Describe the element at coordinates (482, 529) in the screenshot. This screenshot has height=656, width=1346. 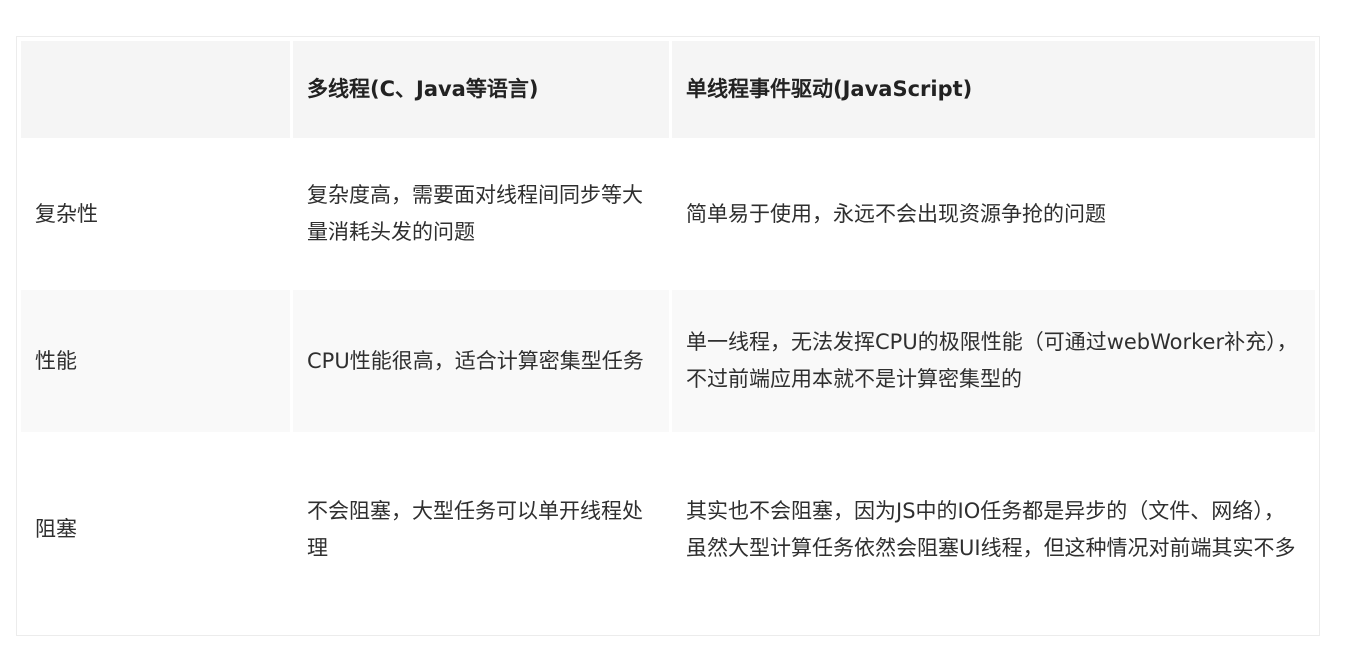
I see `cell-blocking-multi-thread: 不会阻塞，大型任务可以单开线程处理` at that location.